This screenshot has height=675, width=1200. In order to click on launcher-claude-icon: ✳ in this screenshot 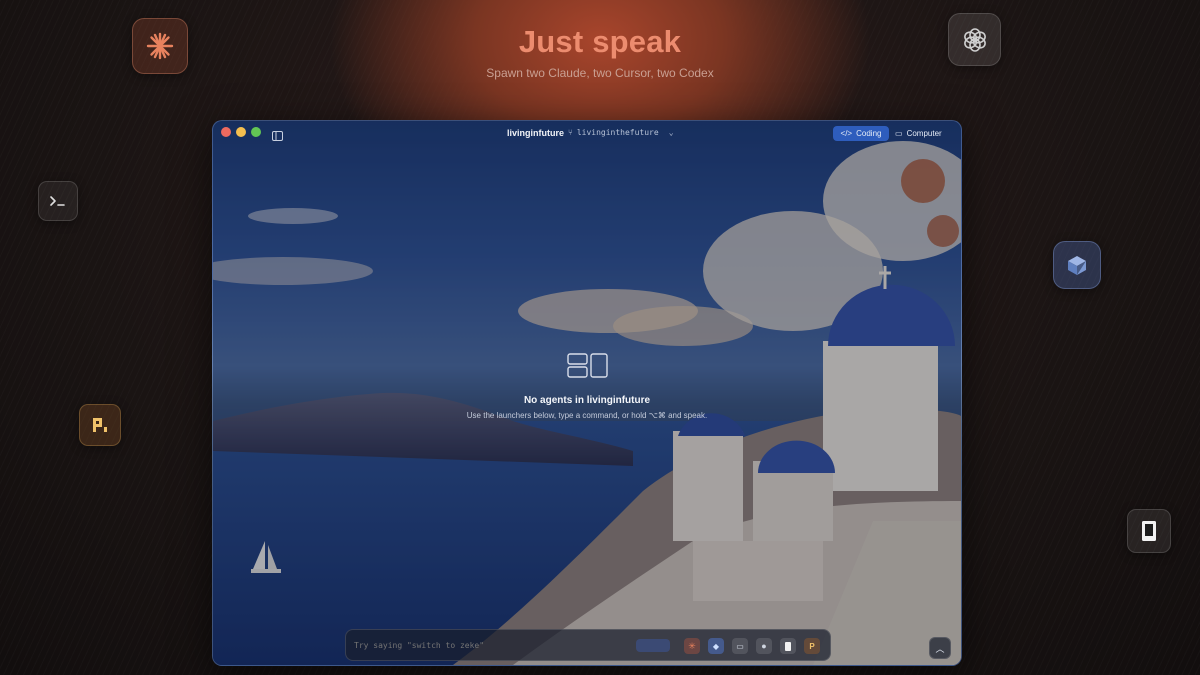, I will do `click(692, 646)`.